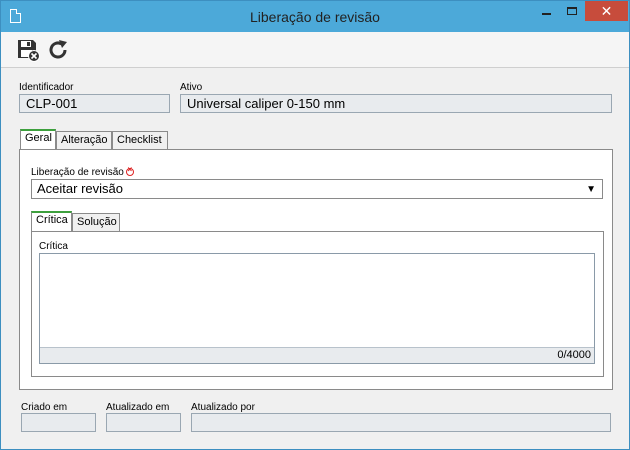 The height and width of the screenshot is (450, 630). I want to click on close-button: ✕, so click(606, 11).